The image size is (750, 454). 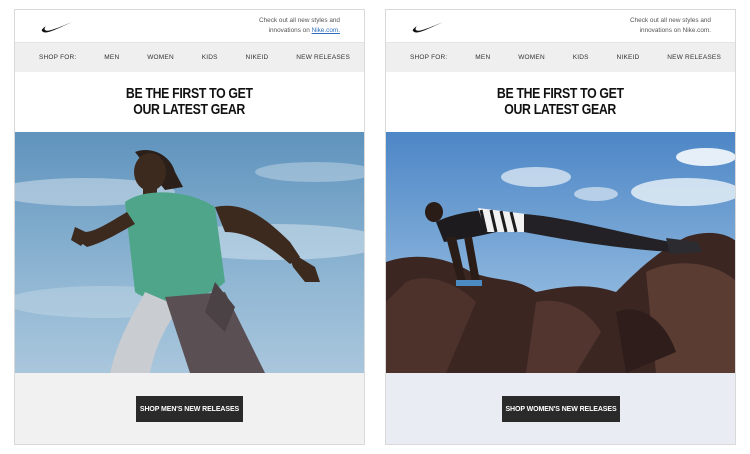 I want to click on shop-womens-button: SHOP WOMEN'S NEW RELEASES, so click(x=561, y=409).